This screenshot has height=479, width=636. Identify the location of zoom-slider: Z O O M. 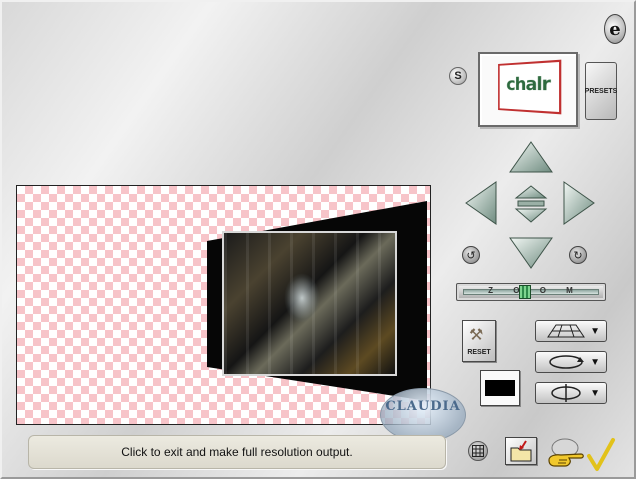
(531, 292).